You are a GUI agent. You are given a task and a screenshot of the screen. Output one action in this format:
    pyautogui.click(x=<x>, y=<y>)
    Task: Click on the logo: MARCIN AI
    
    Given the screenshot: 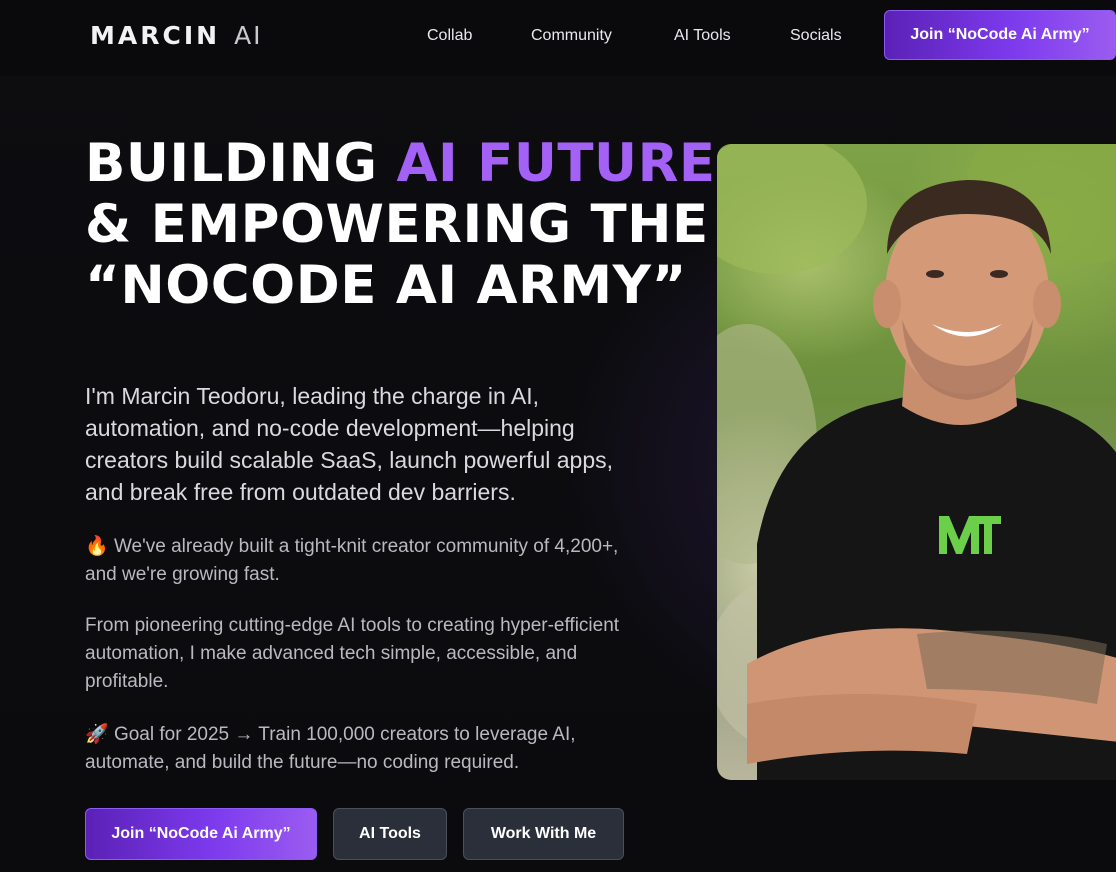 What is the action you would take?
    pyautogui.click(x=176, y=35)
    